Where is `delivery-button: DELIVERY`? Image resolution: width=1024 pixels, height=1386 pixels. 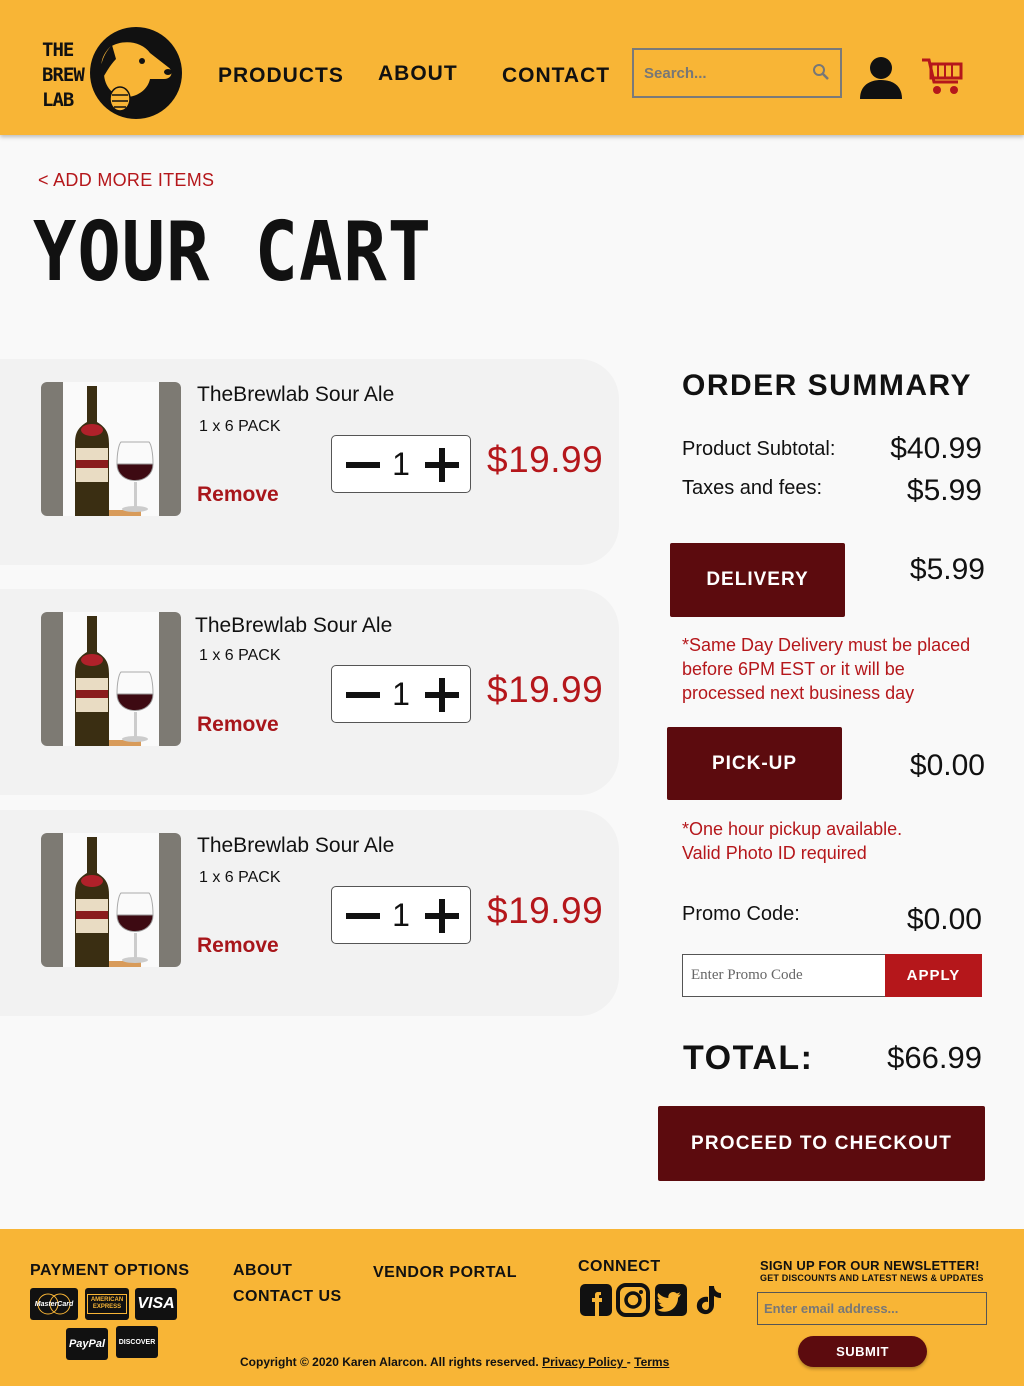
delivery-button: DELIVERY is located at coordinates (757, 580).